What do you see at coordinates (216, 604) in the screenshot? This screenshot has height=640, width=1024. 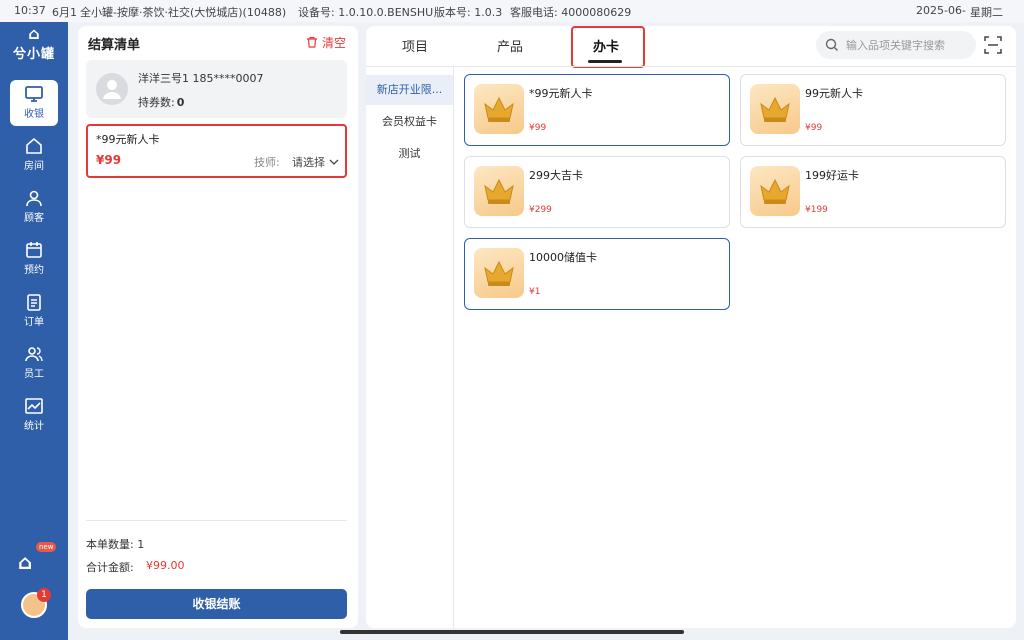 I see `checkout-button: 收银结账` at bounding box center [216, 604].